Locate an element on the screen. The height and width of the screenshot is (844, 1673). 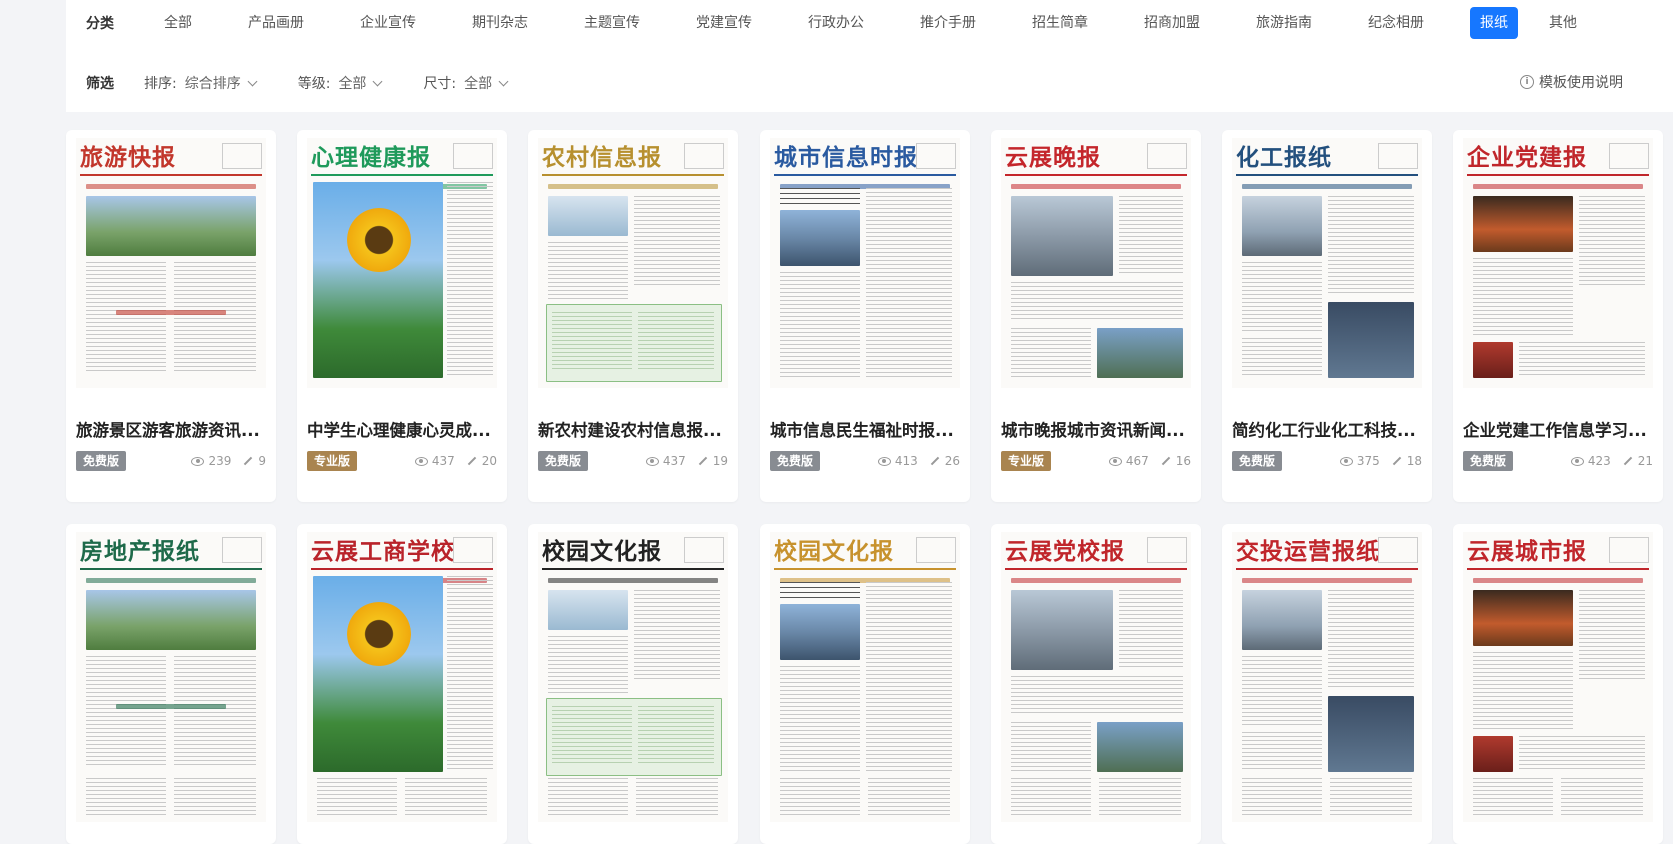
view-count: 467 is located at coordinates (1137, 461).